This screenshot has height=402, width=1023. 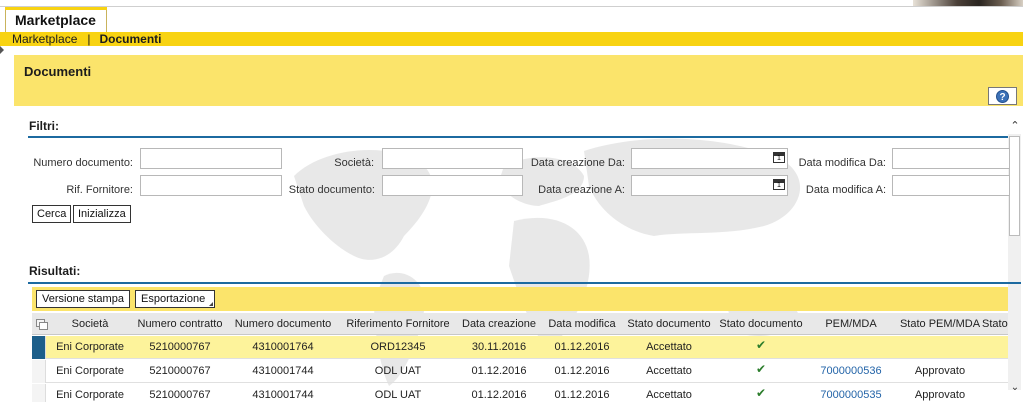 I want to click on export-label: Esportazione, so click(x=173, y=299).